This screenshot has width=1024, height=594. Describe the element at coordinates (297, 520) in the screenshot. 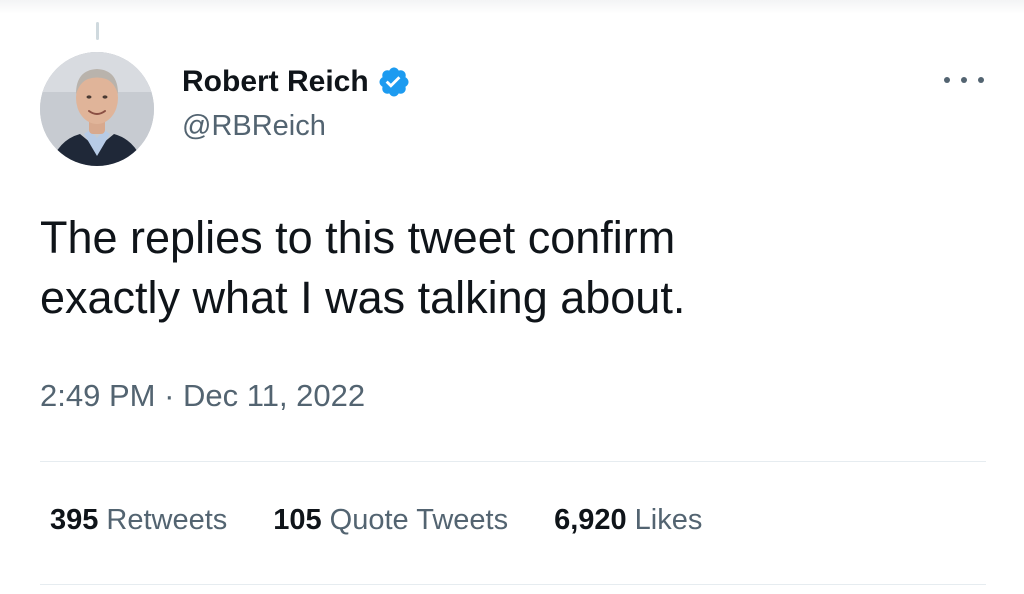

I see `quote-tweets-count: 105` at that location.